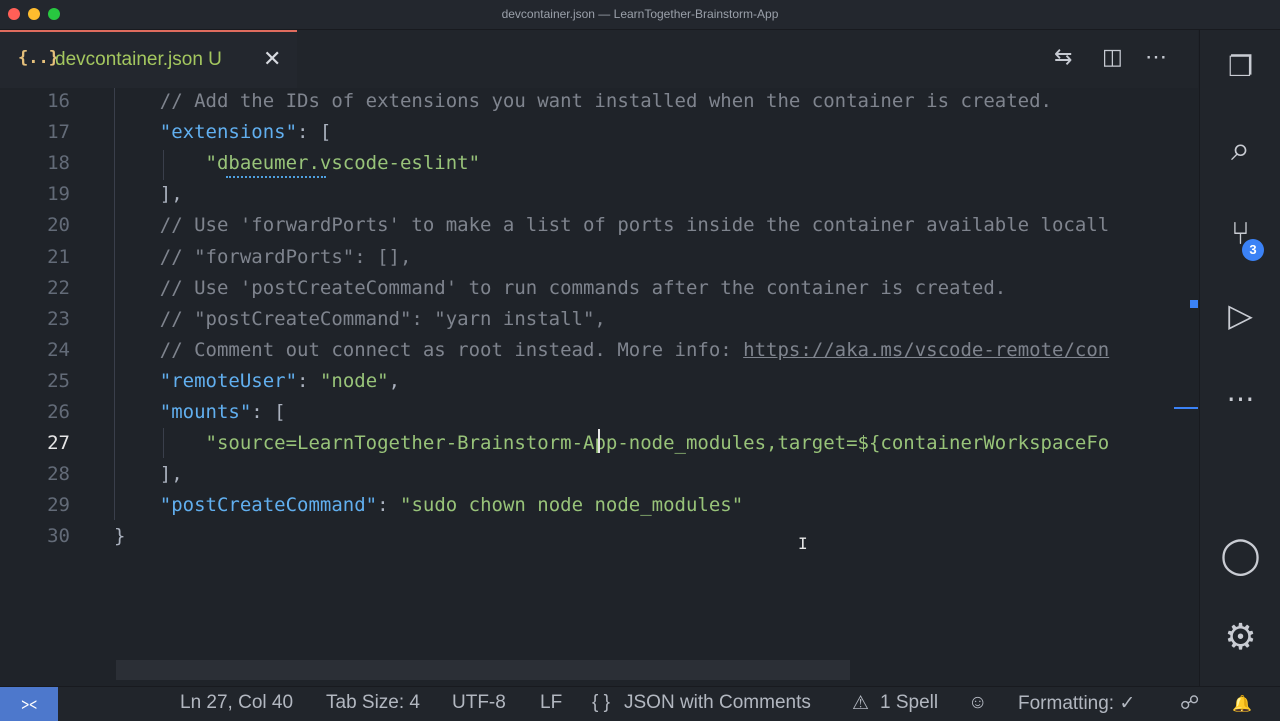  What do you see at coordinates (263, 257) in the screenshot?
I see `code-line-21: // "forwardPorts": [],` at bounding box center [263, 257].